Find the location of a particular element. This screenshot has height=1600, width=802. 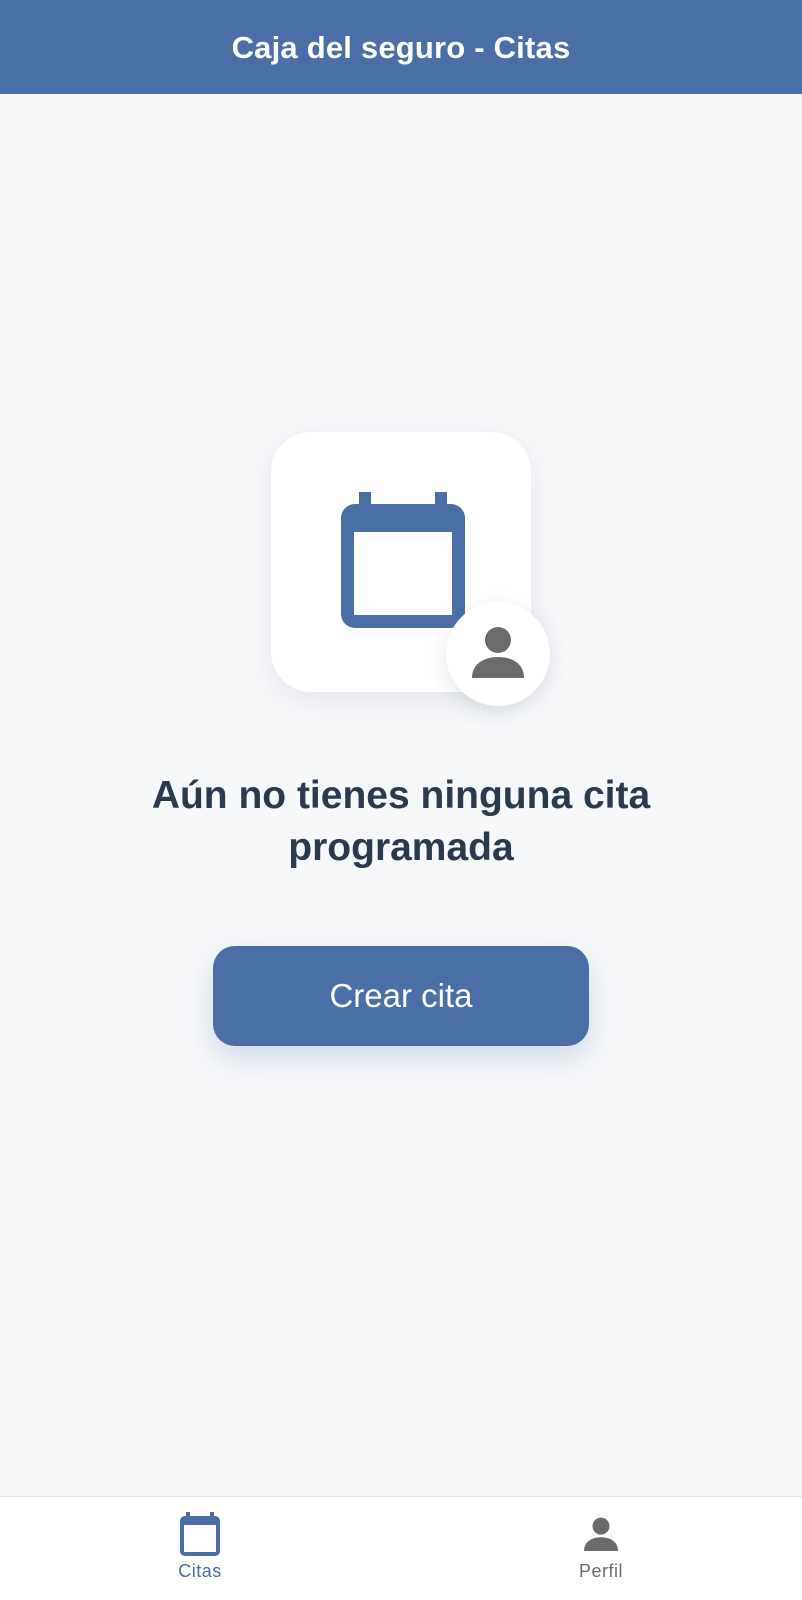

create-appointment-button: Crear cita is located at coordinates (401, 996).